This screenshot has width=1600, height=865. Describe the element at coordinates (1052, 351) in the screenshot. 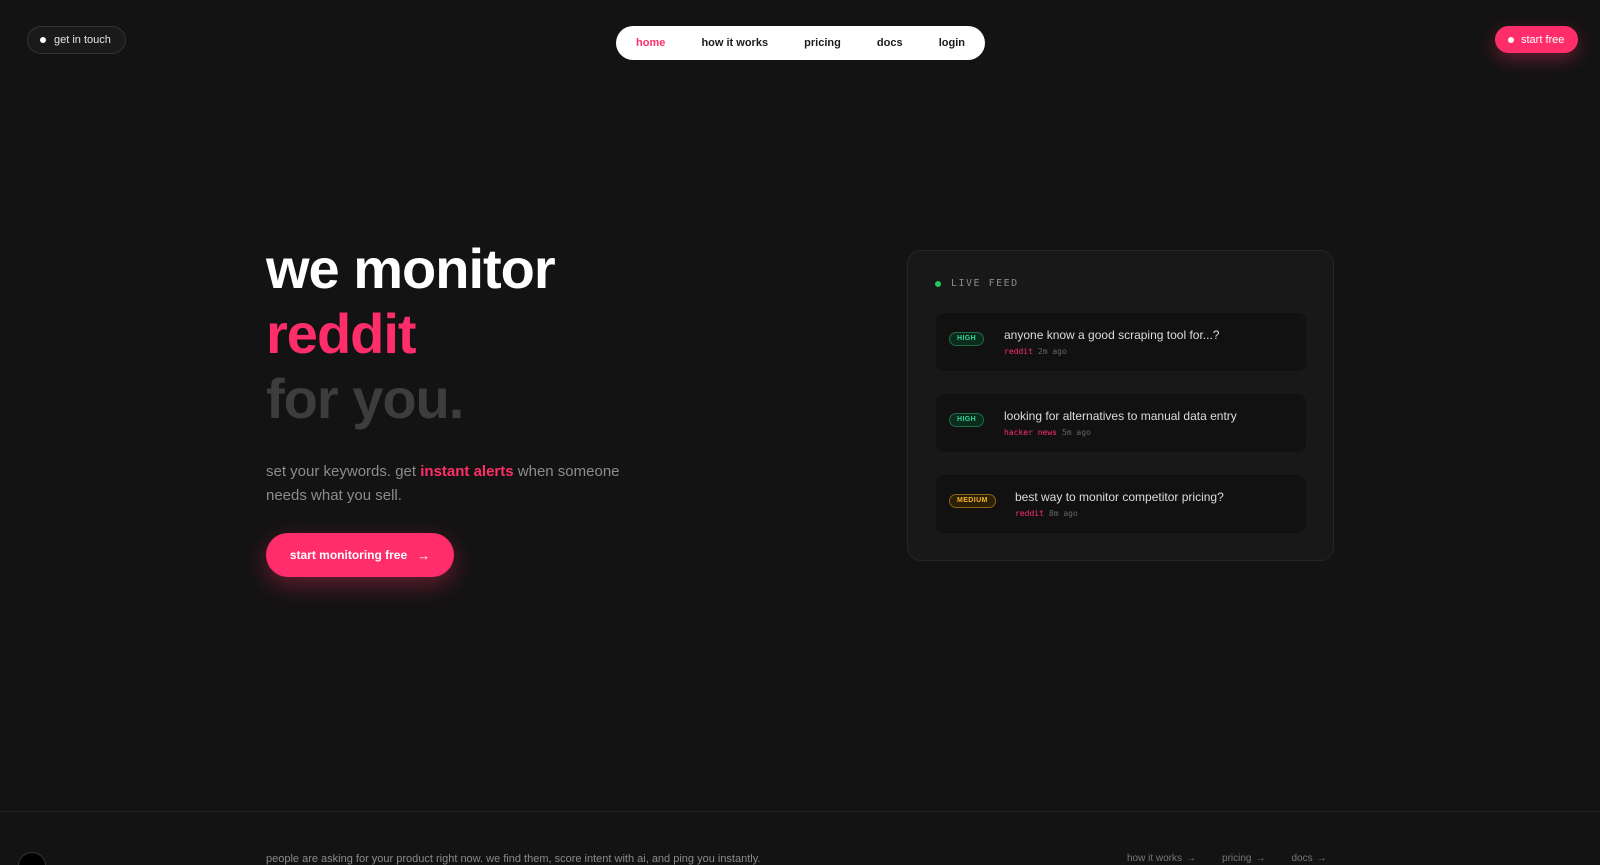

I see `feed-item-time: 2m ago` at that location.